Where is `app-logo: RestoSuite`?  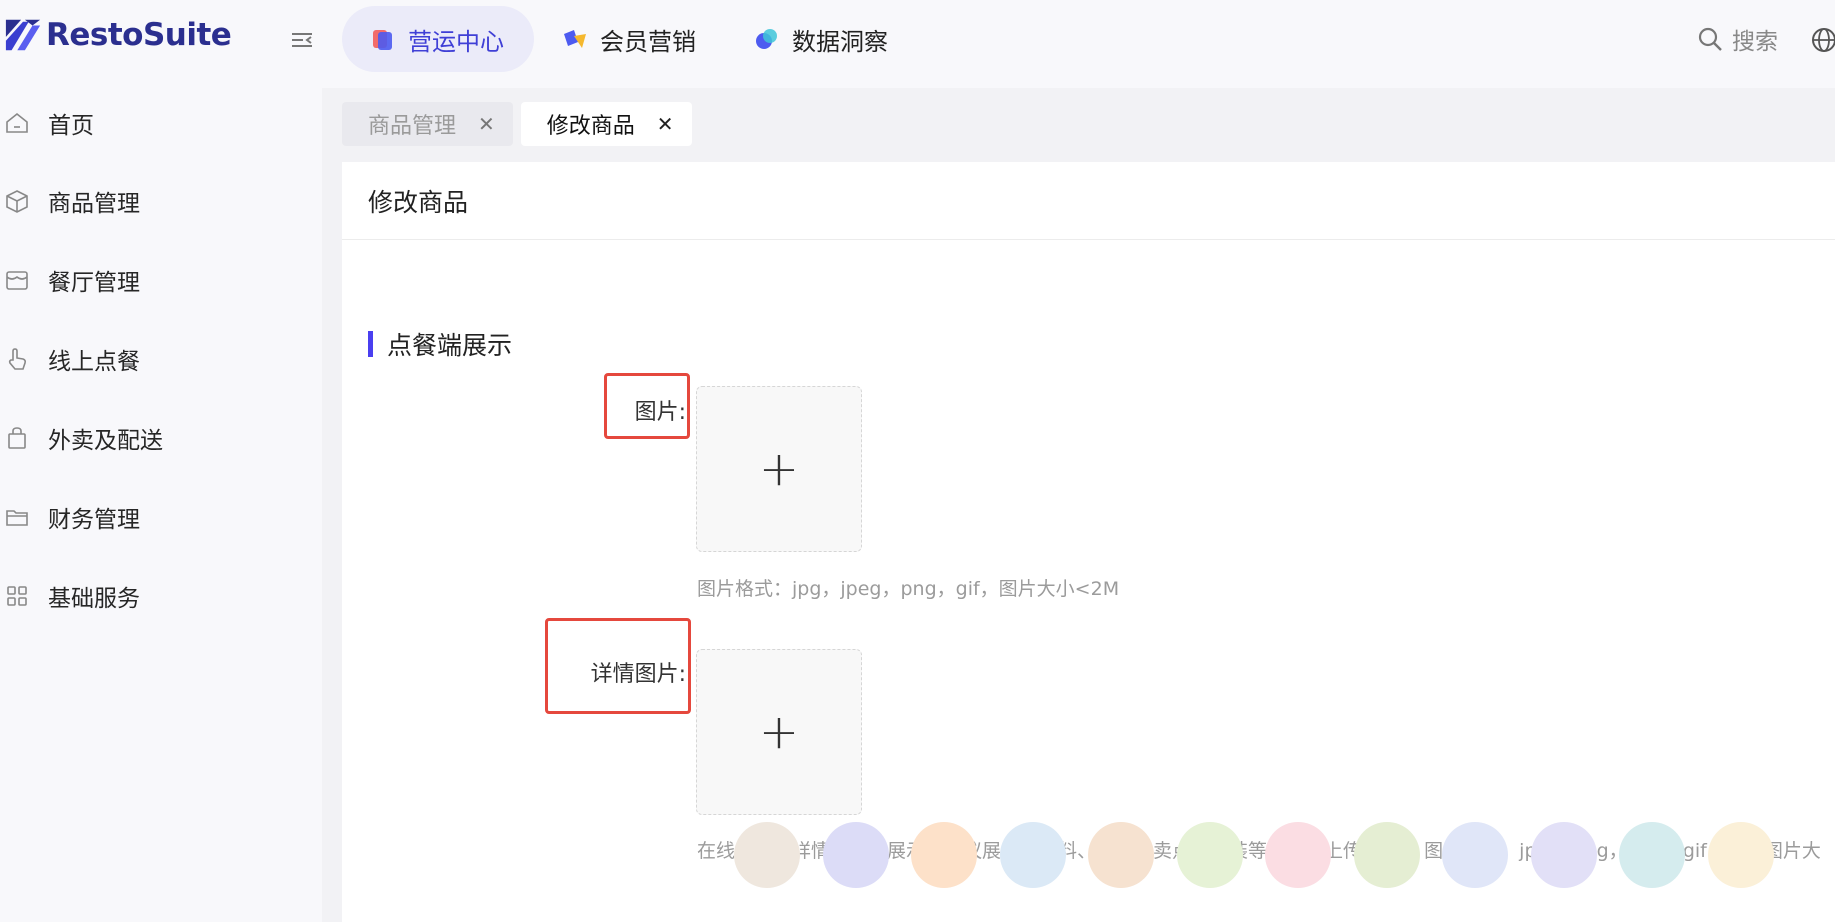 app-logo: RestoSuite is located at coordinates (118, 35).